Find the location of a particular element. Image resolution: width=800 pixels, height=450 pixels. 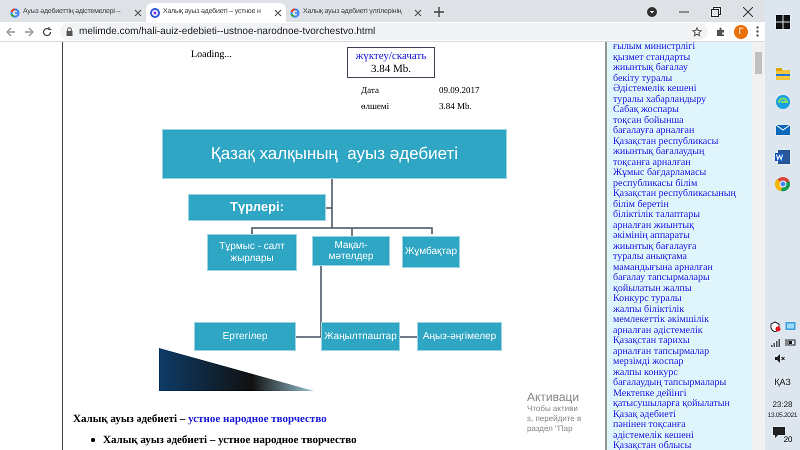

sidebar-link: бекіту туралы is located at coordinates (682, 79).